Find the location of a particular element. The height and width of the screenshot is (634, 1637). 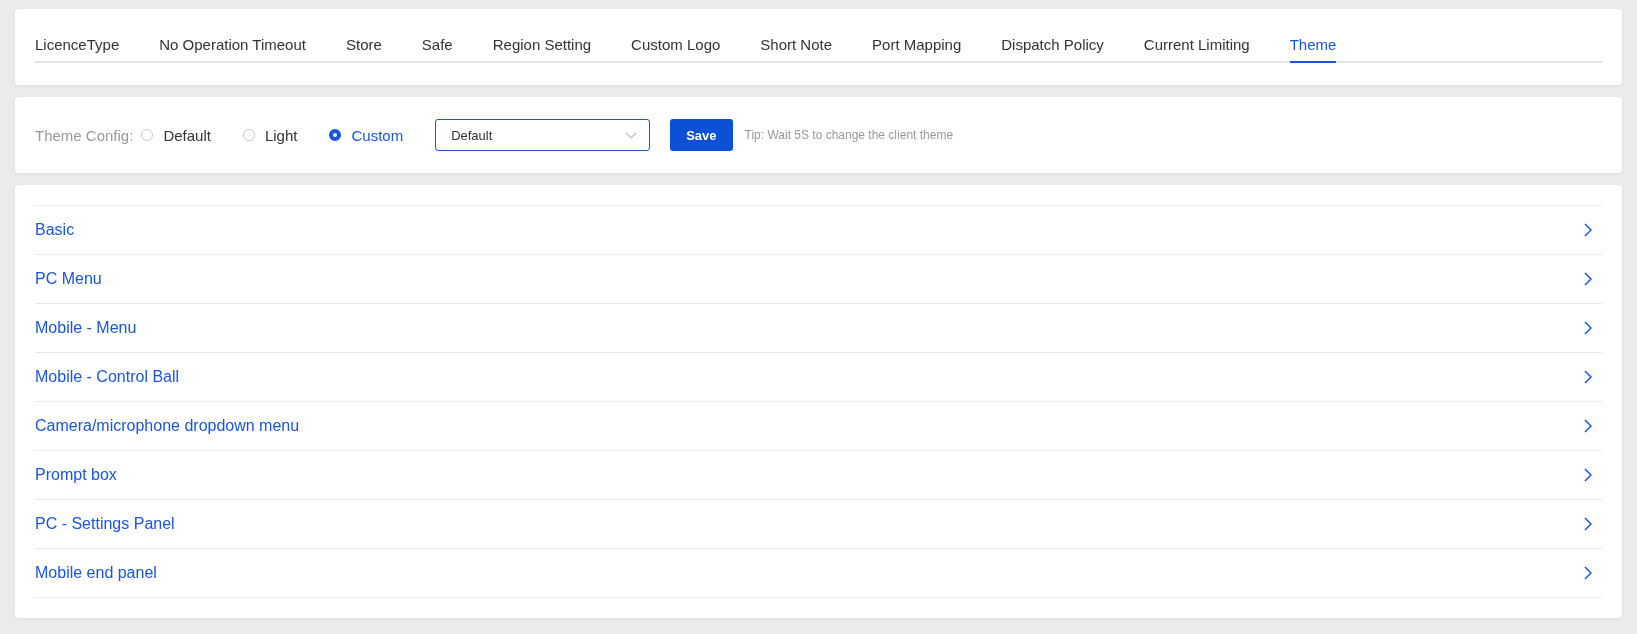

tab: Theme is located at coordinates (1313, 49).